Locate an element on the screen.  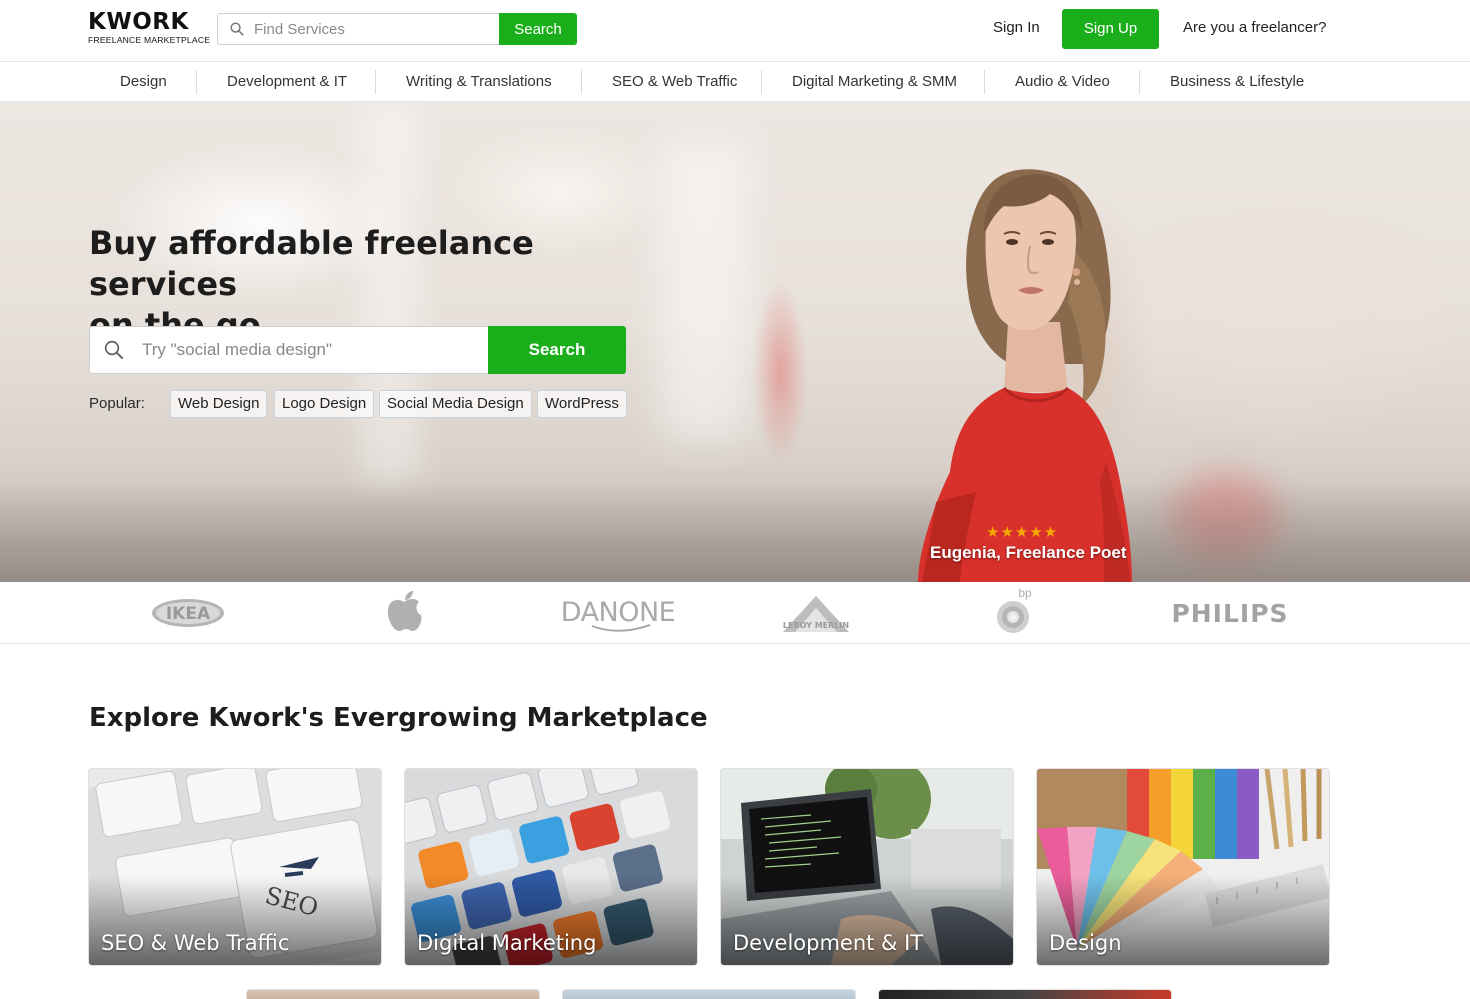
brand-philips: PHILIPS is located at coordinates (1229, 613).